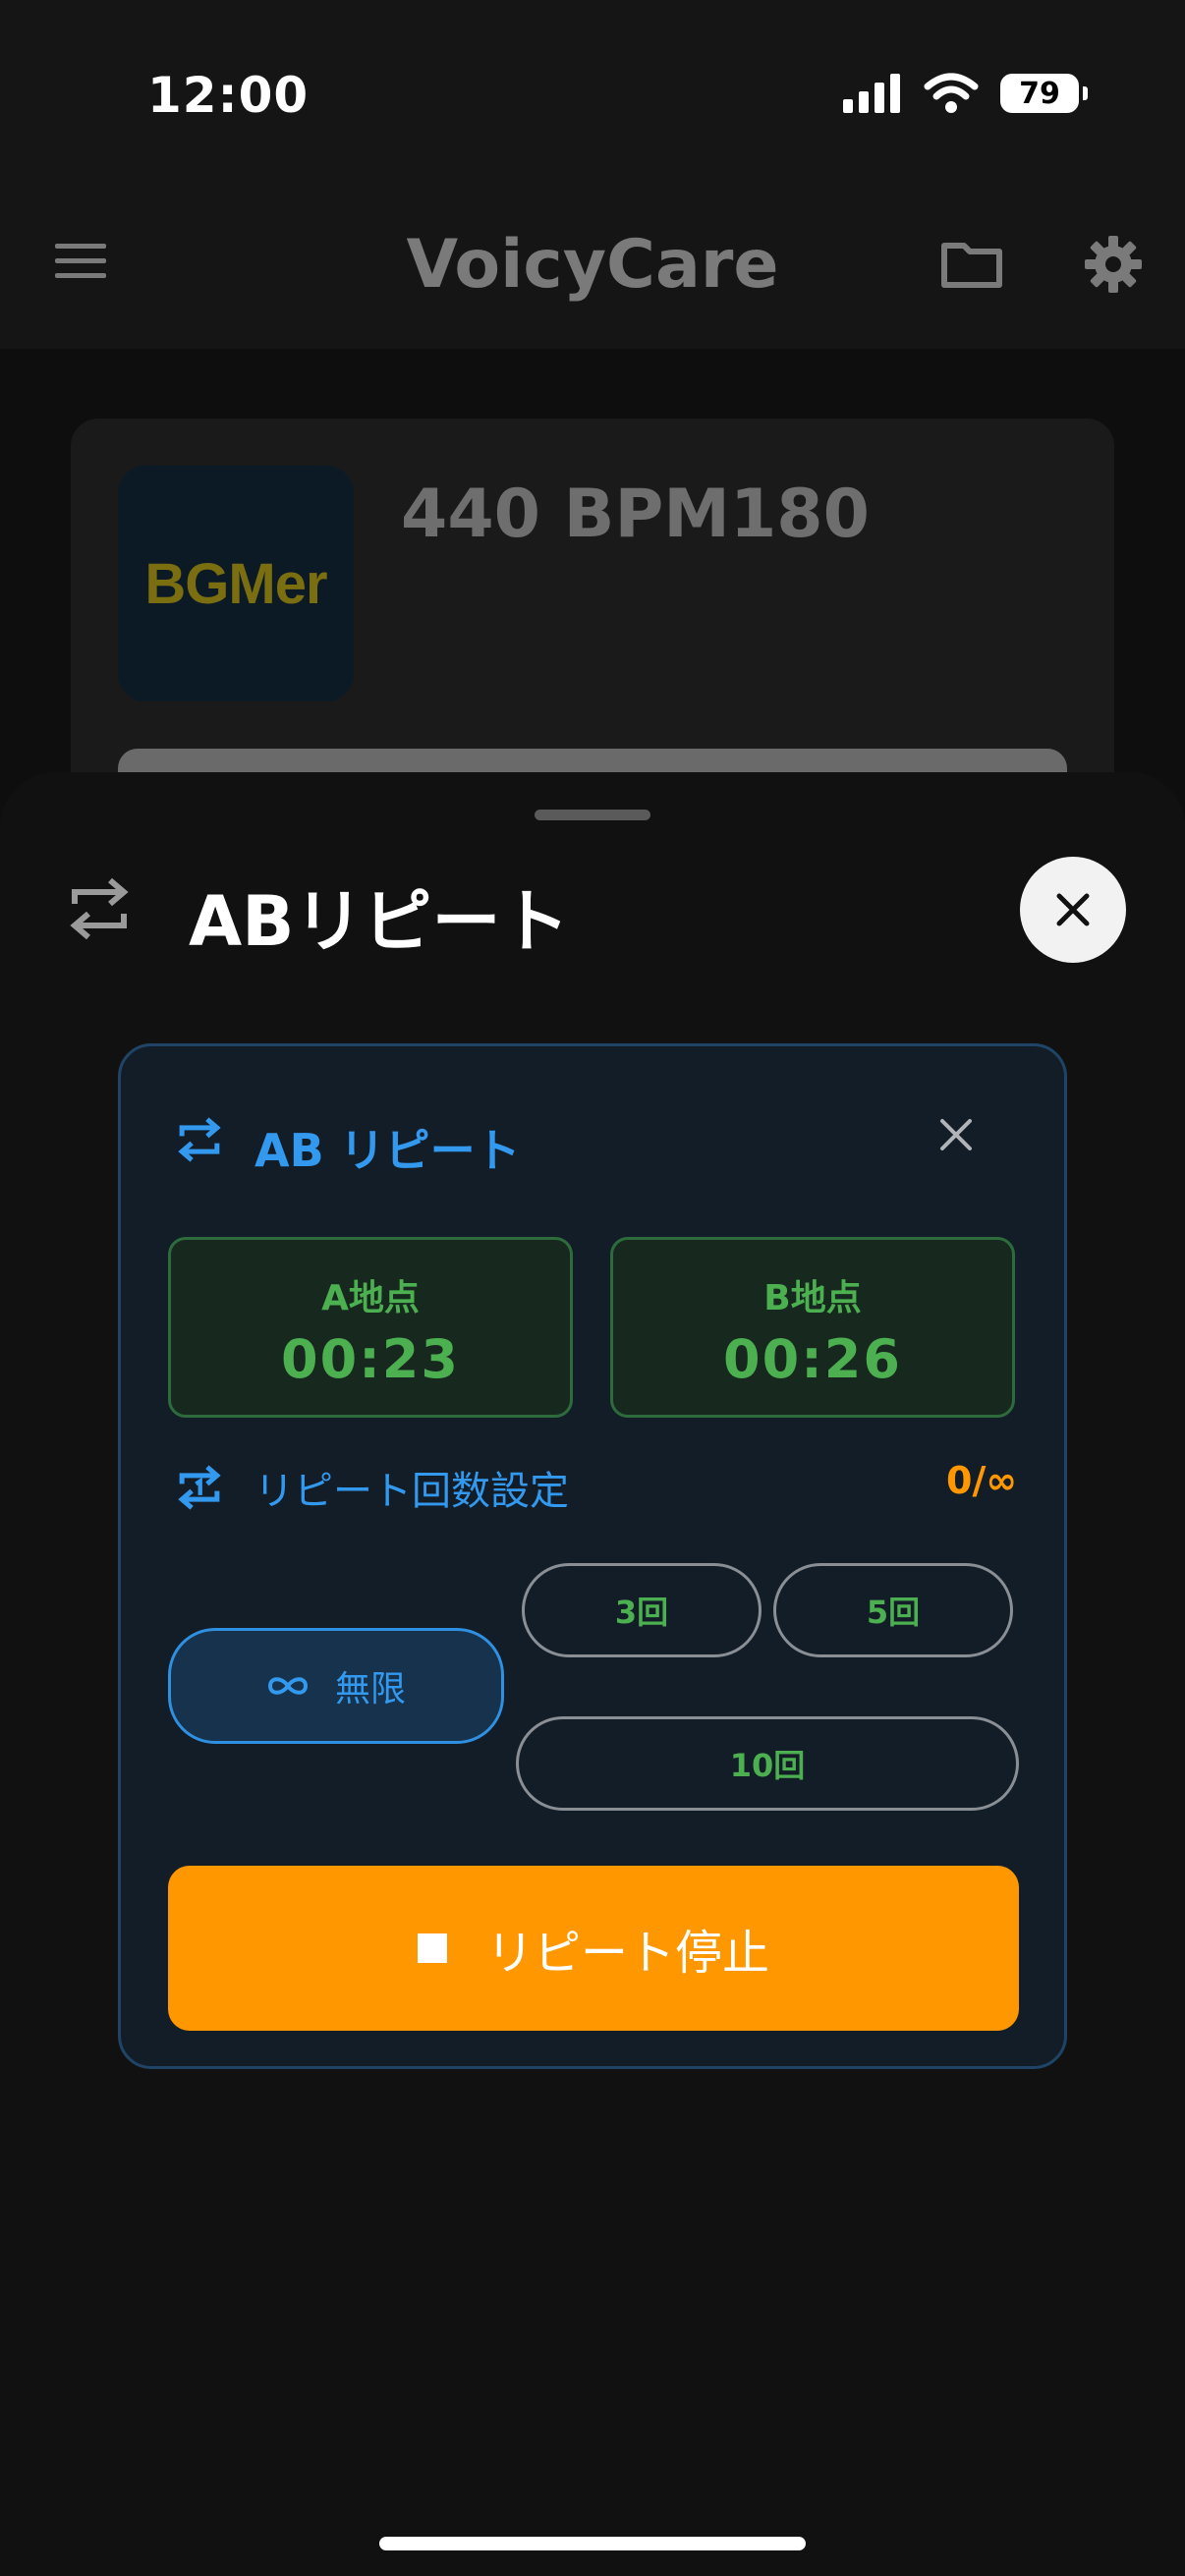  What do you see at coordinates (972, 263) in the screenshot?
I see `folder-icon` at bounding box center [972, 263].